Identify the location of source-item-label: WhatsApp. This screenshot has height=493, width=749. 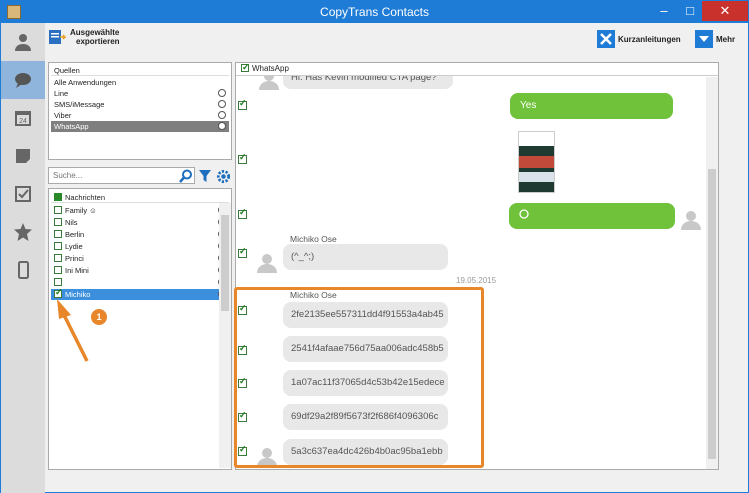
(71, 126).